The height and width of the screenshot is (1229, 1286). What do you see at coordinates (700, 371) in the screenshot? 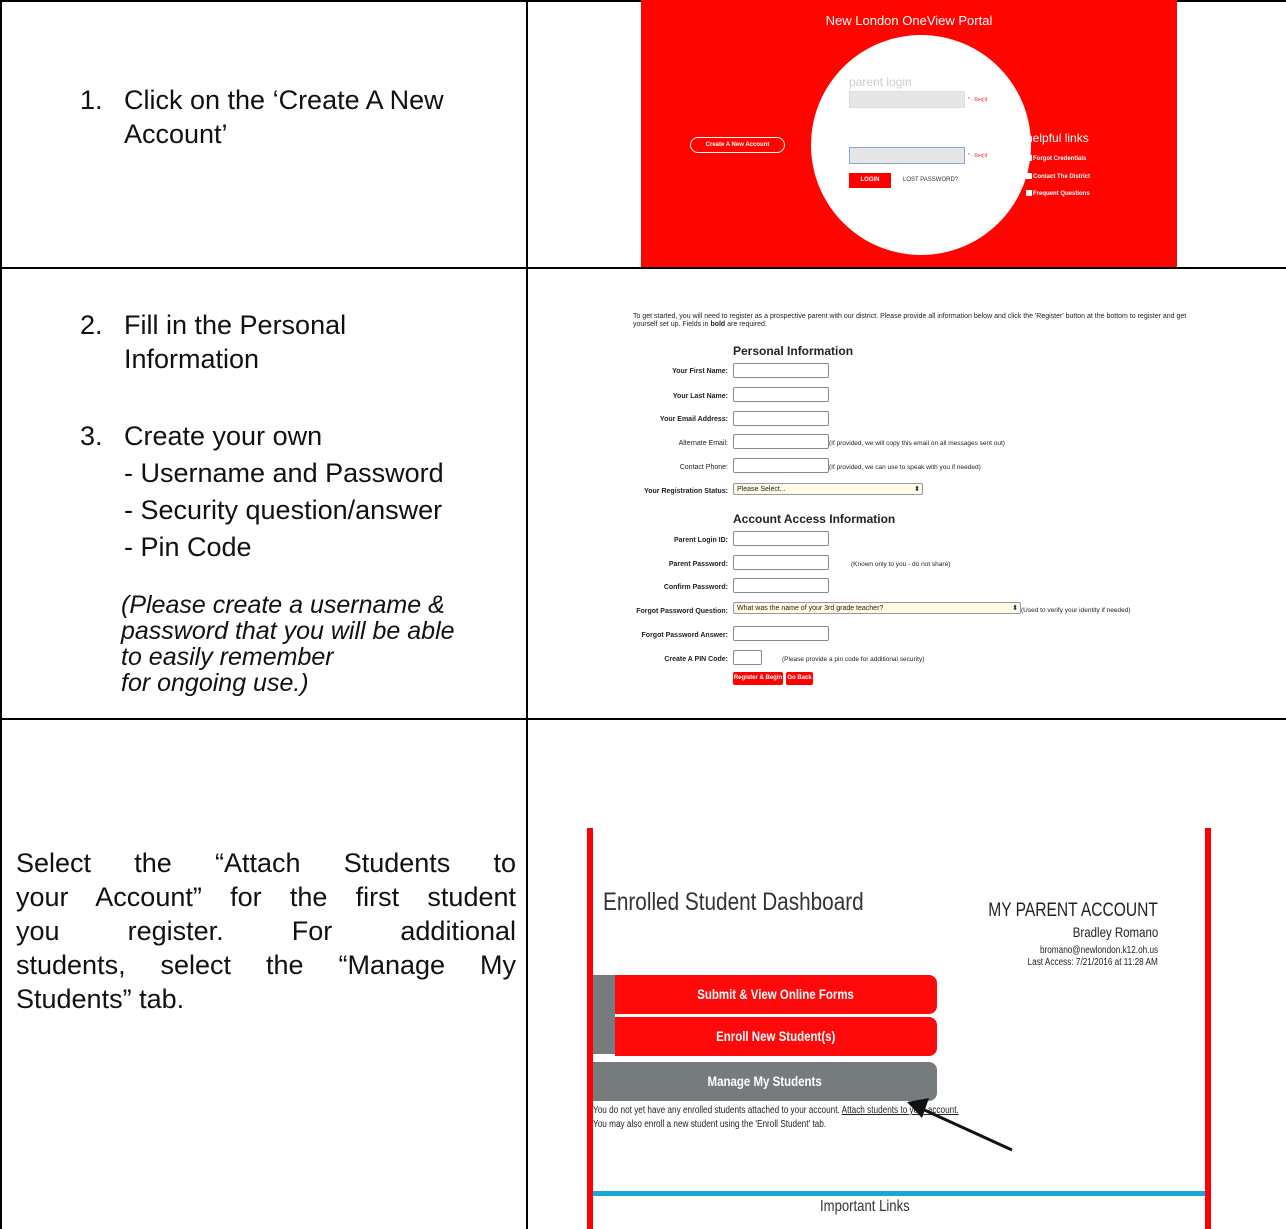
I see `first-name-label: Your First Name:` at bounding box center [700, 371].